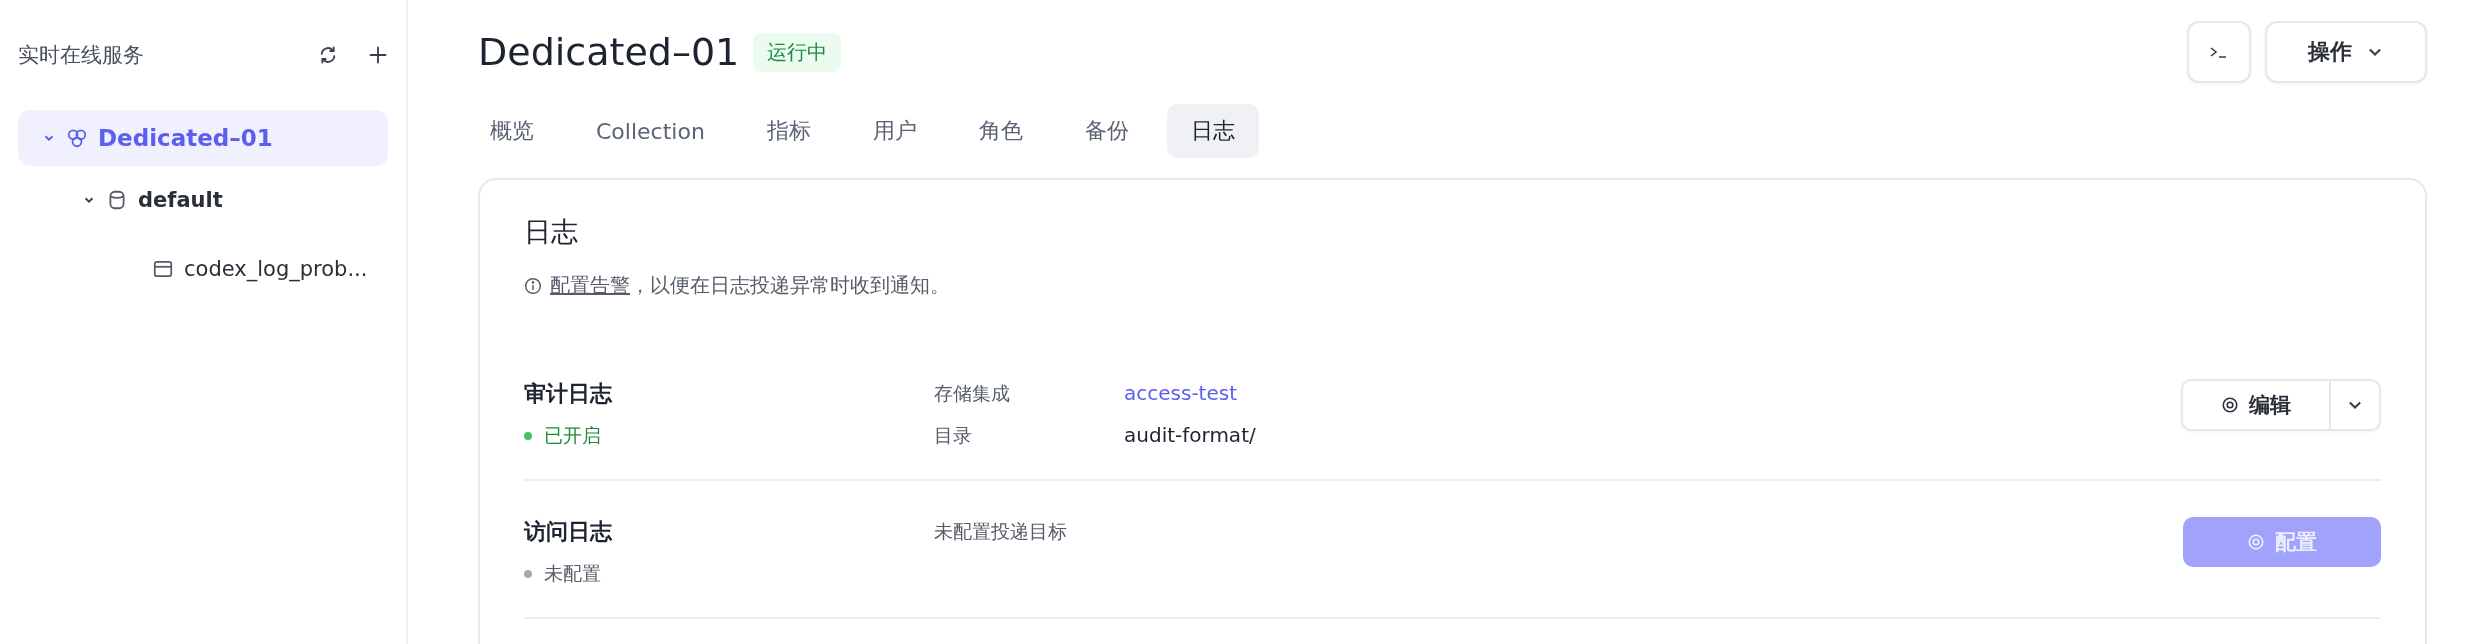 The height and width of the screenshot is (644, 2479). Describe the element at coordinates (568, 532) in the screenshot. I see `log-name: 访问日志` at that location.